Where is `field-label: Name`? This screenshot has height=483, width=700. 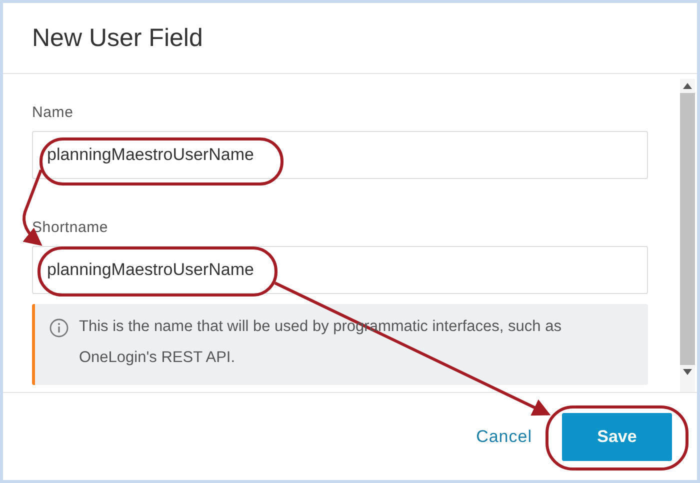
field-label: Name is located at coordinates (53, 112).